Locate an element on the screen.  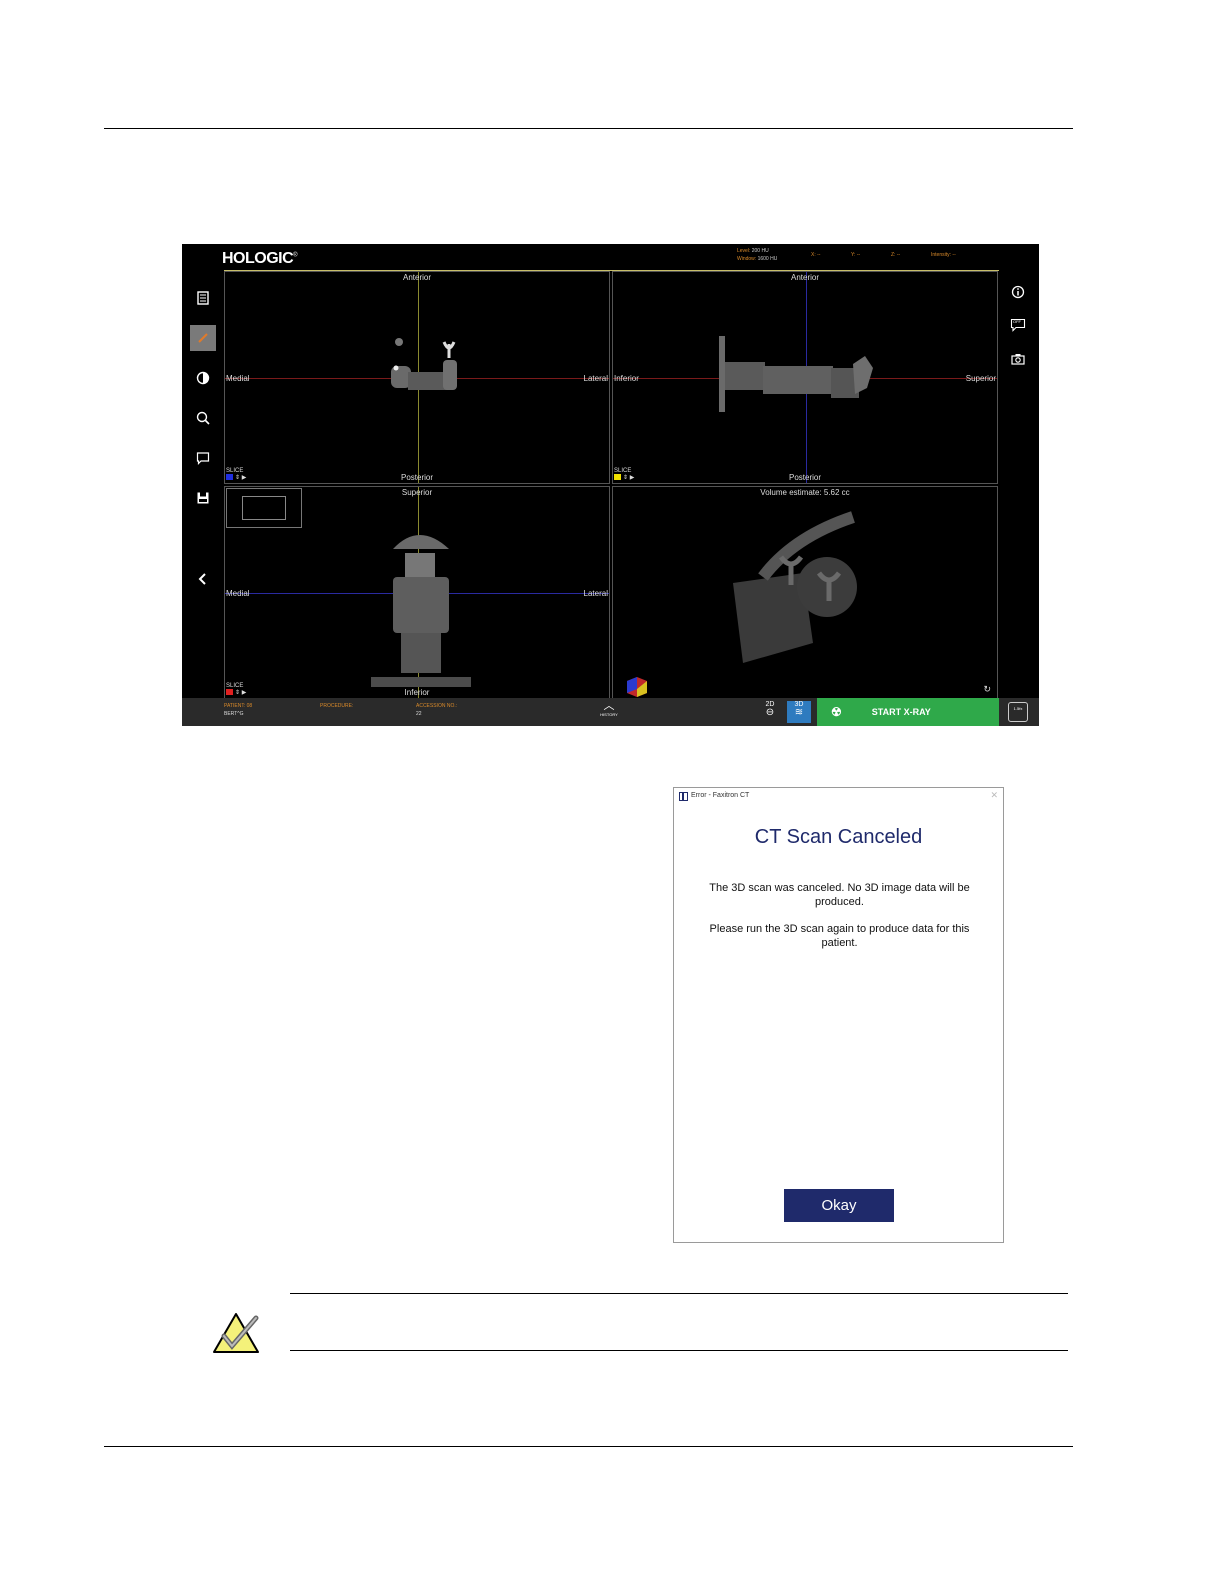
save-pacs-icon is located at coordinates (203, 498).